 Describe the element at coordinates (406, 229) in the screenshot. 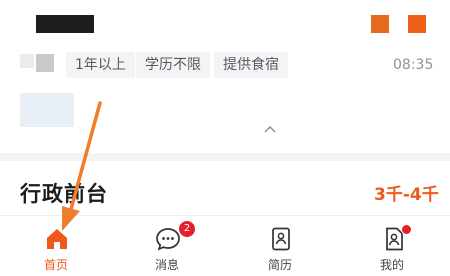

I see `notification-dot` at that location.